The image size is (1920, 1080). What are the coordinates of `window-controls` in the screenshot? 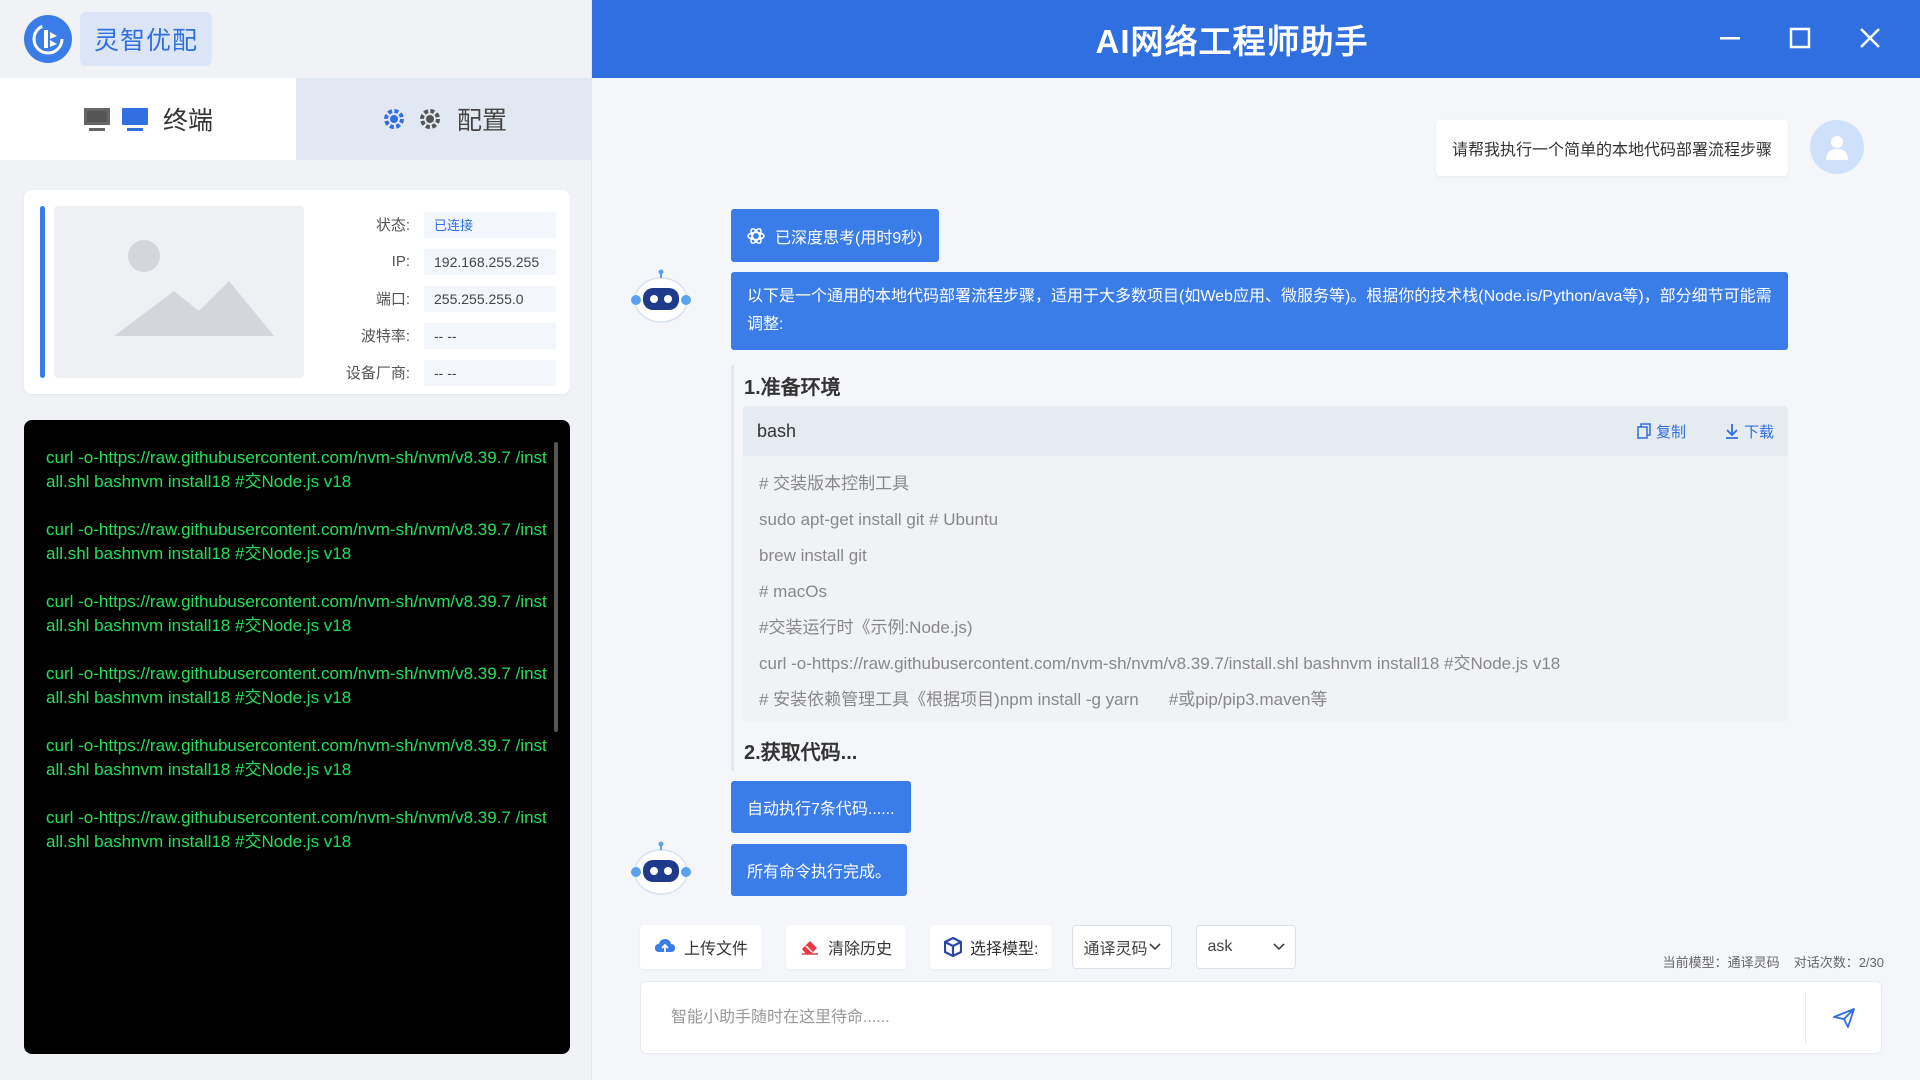 It's located at (1800, 38).